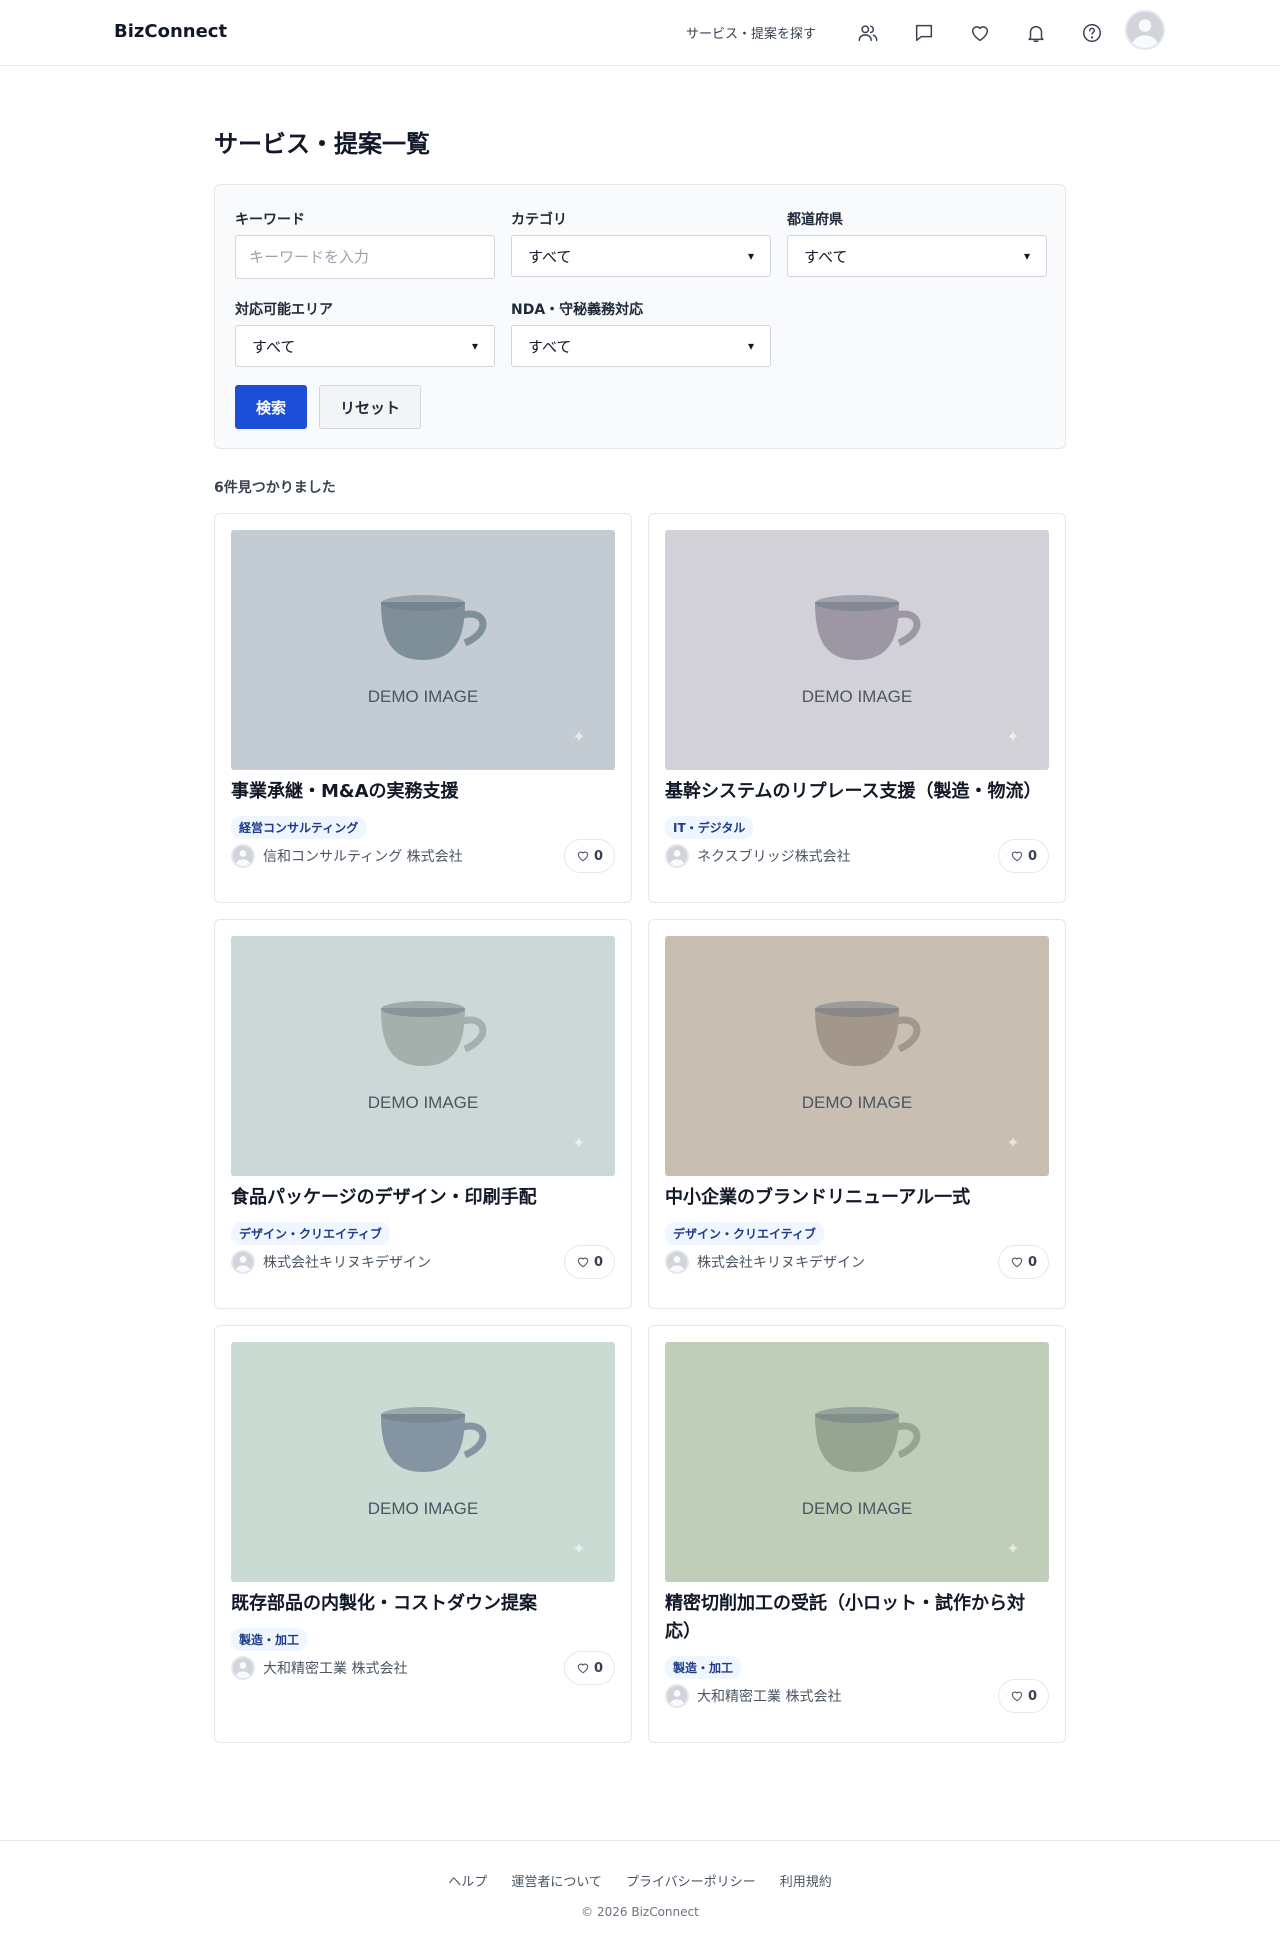 The height and width of the screenshot is (1935, 1280). What do you see at coordinates (365, 257) in the screenshot?
I see `keyword-input` at bounding box center [365, 257].